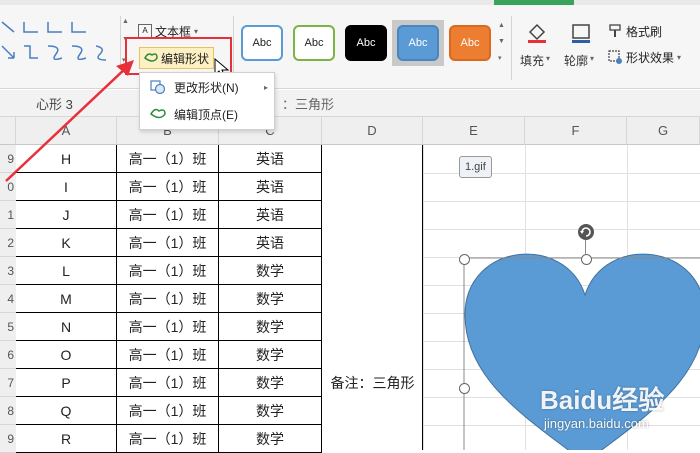  I want to click on cell-name: N, so click(66, 327).